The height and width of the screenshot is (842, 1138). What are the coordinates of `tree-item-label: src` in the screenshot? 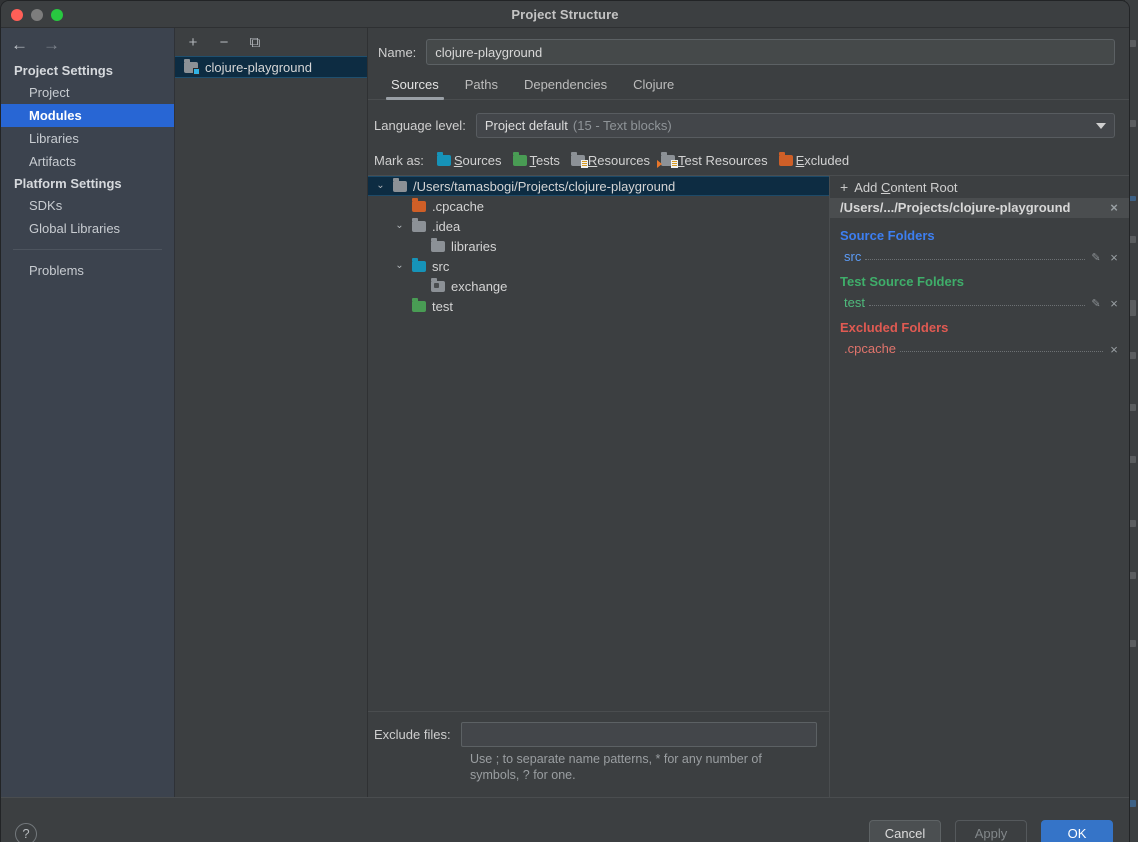 It's located at (441, 266).